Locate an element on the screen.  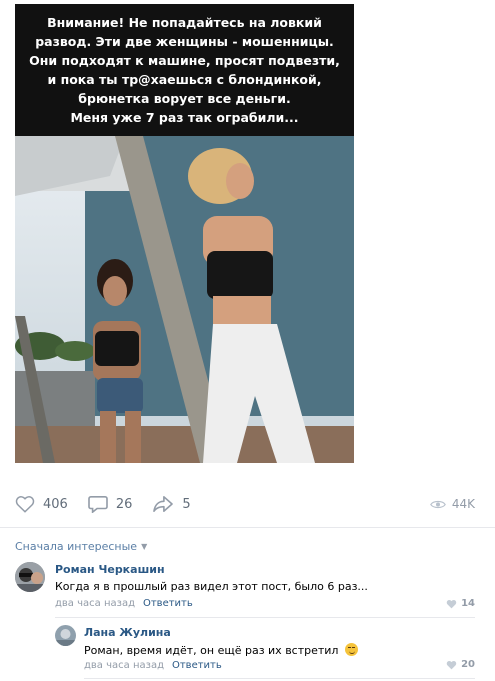
chevron-down-icon: ▼ is located at coordinates (144, 546).